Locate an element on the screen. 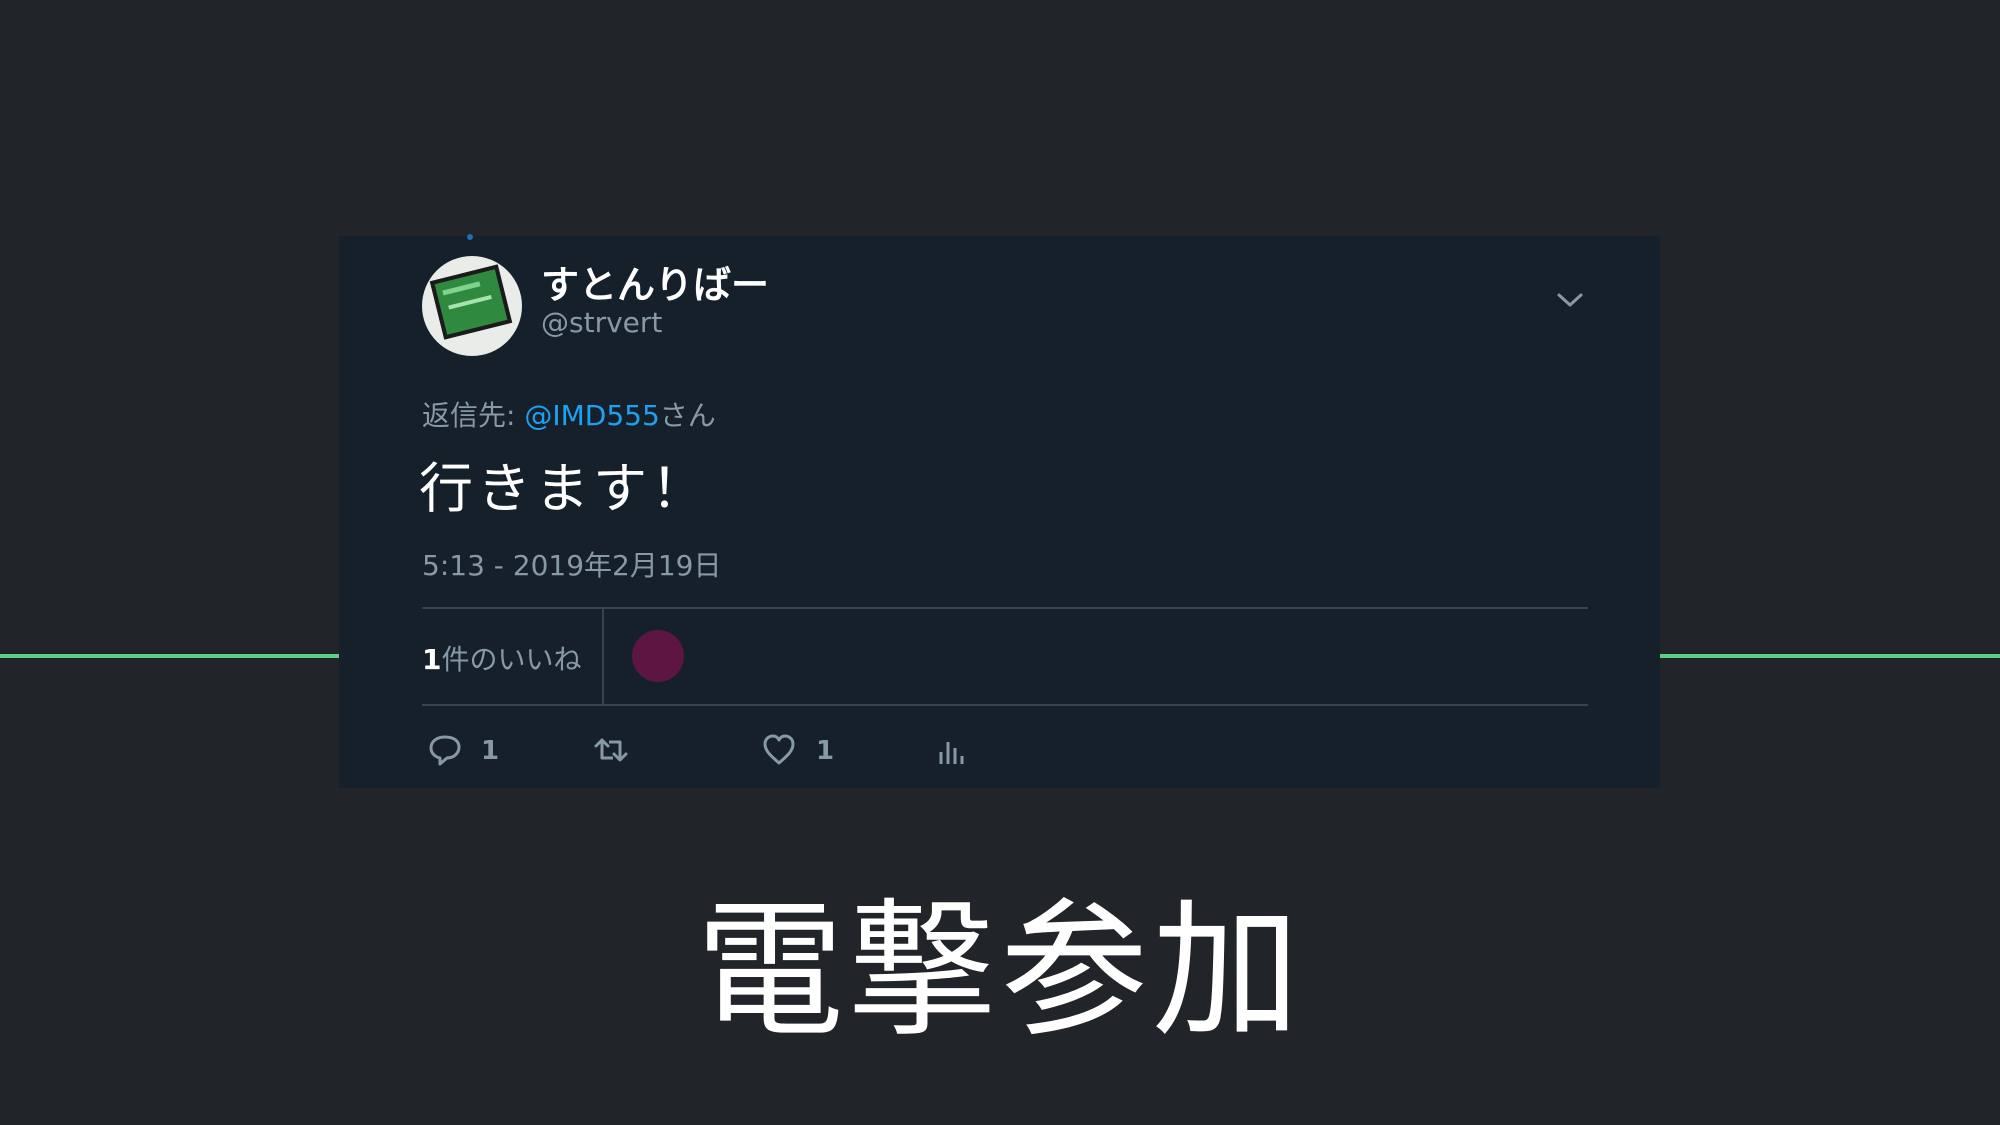  user-avatar is located at coordinates (472, 306).